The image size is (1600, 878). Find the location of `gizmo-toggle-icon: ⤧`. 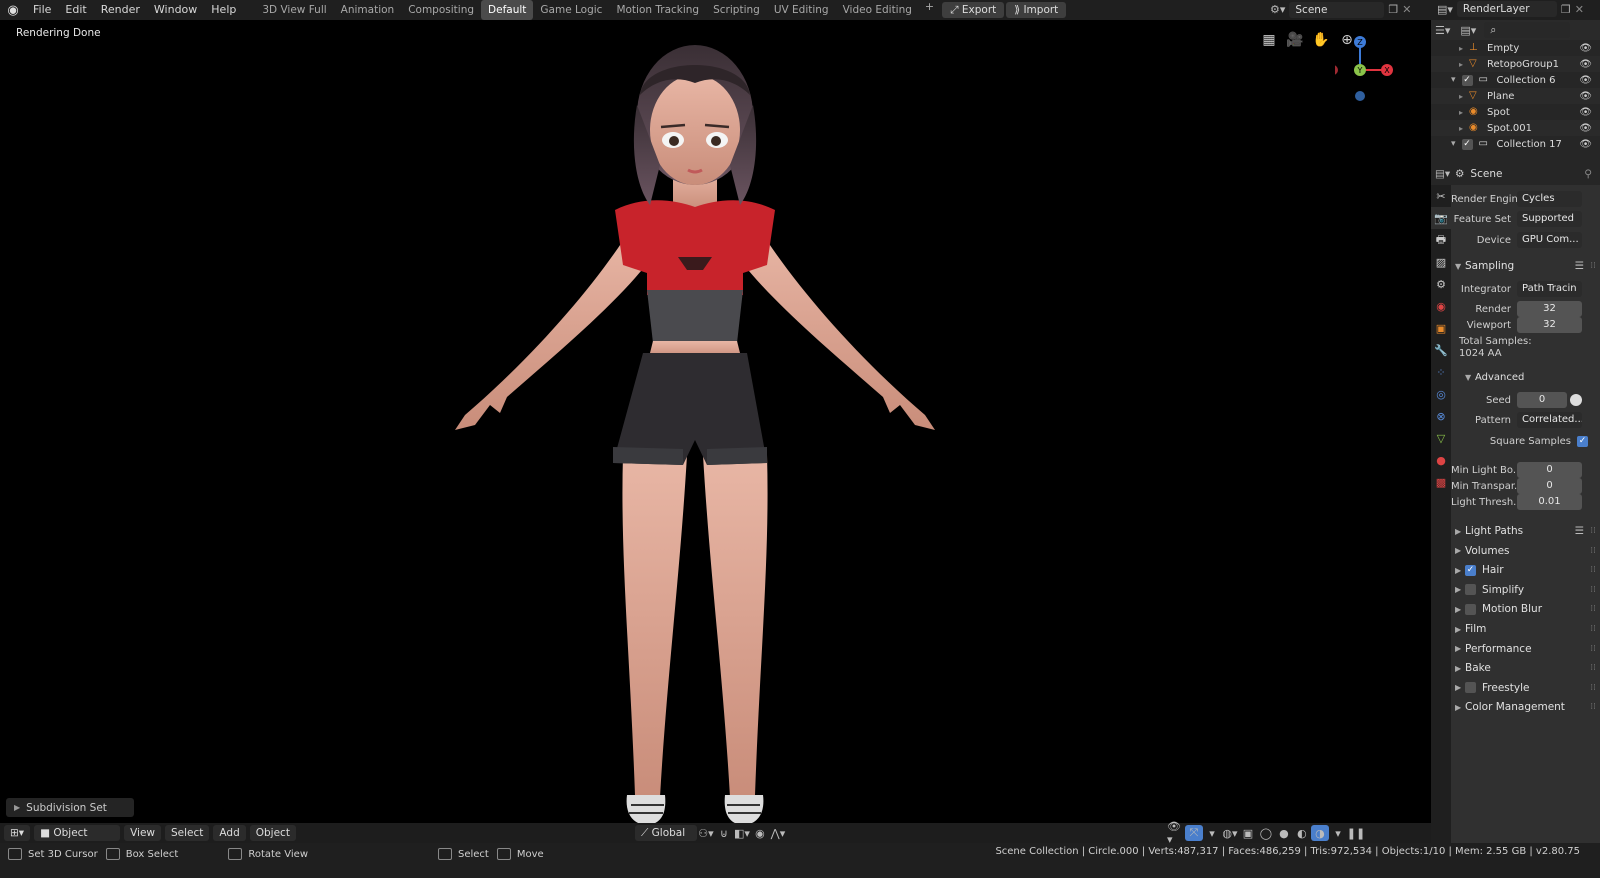

gizmo-toggle-icon: ⤧ is located at coordinates (1193, 833).